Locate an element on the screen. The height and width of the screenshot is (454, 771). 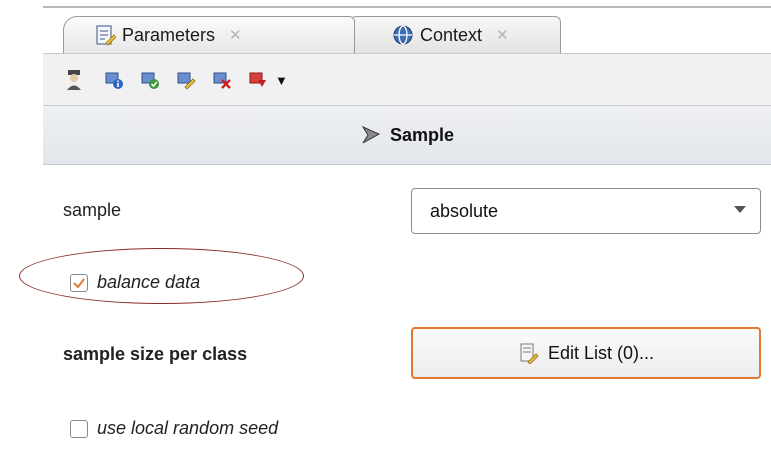
tab-parameters-close-icon: ✕ is located at coordinates (235, 35).